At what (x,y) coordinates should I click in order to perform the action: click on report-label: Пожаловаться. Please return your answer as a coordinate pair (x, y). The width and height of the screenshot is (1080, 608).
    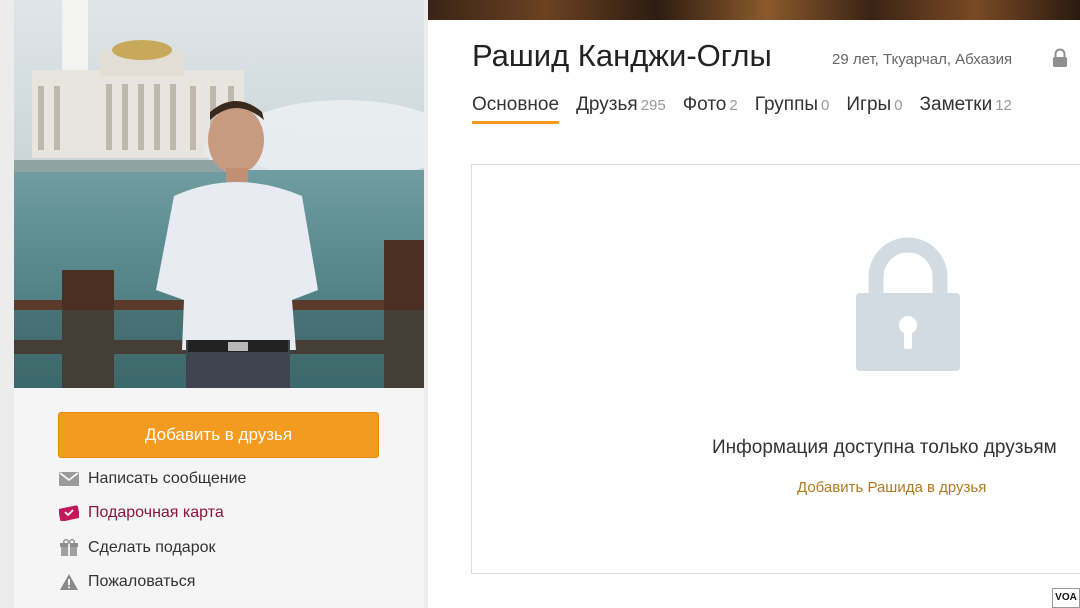
    Looking at the image, I should click on (142, 581).